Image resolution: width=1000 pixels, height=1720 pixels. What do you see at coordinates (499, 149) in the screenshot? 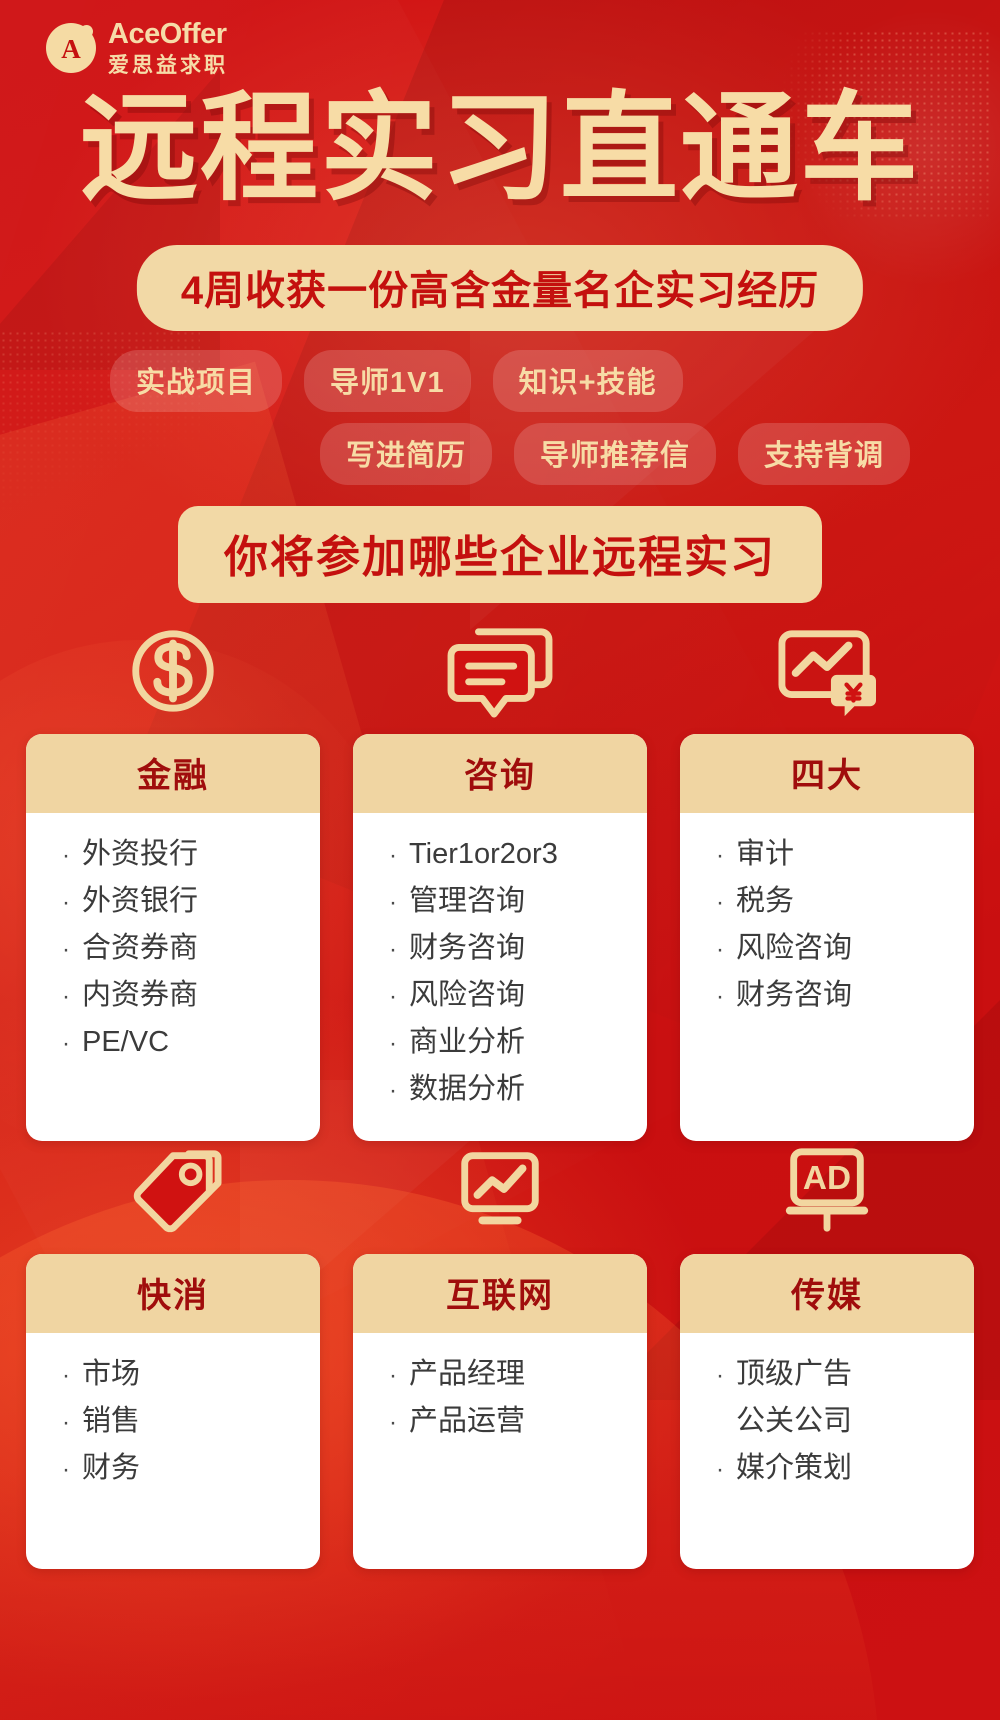
I see `page-title: 远程实习直通车` at bounding box center [499, 149].